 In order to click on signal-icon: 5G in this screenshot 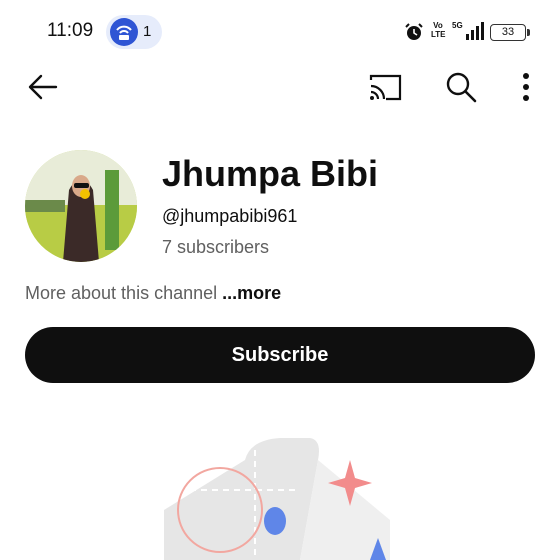, I will do `click(468, 31)`.